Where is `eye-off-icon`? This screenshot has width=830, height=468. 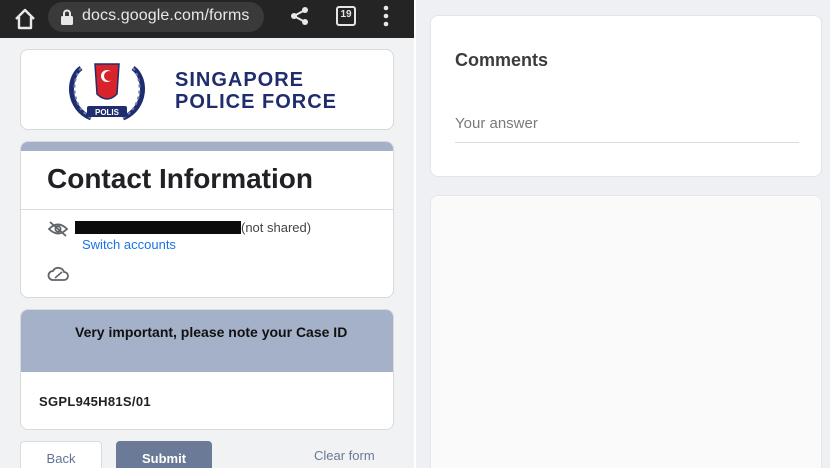
eye-off-icon is located at coordinates (58, 229).